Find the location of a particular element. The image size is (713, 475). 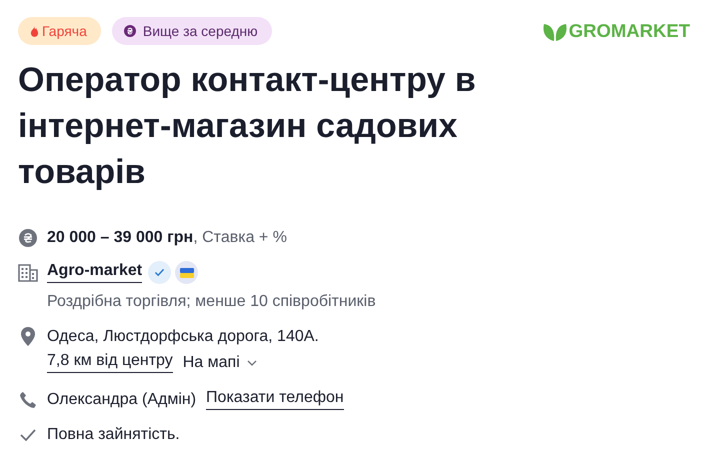

salary-badge: Вище за середню is located at coordinates (192, 31).